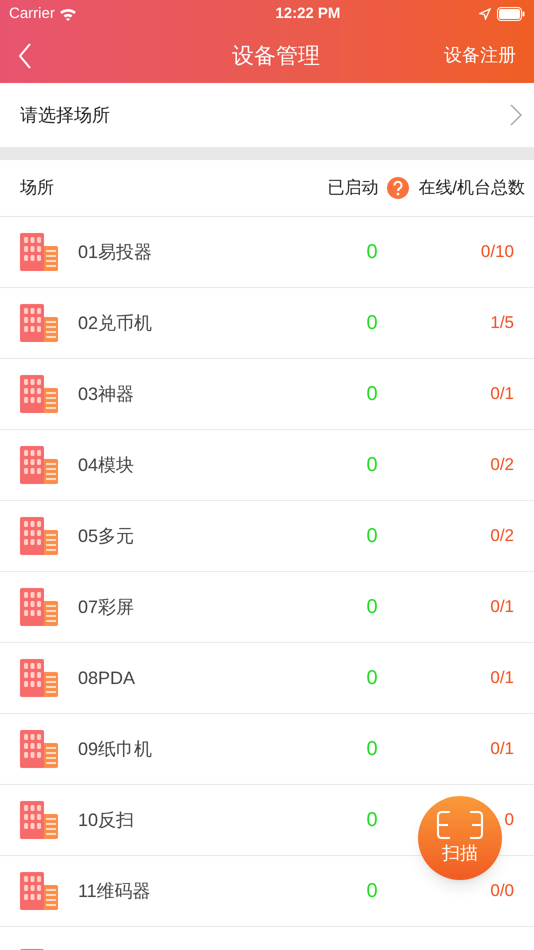 Image resolution: width=534 pixels, height=950 pixels. Describe the element at coordinates (484, 14) in the screenshot. I see `location-arrow-icon` at that location.